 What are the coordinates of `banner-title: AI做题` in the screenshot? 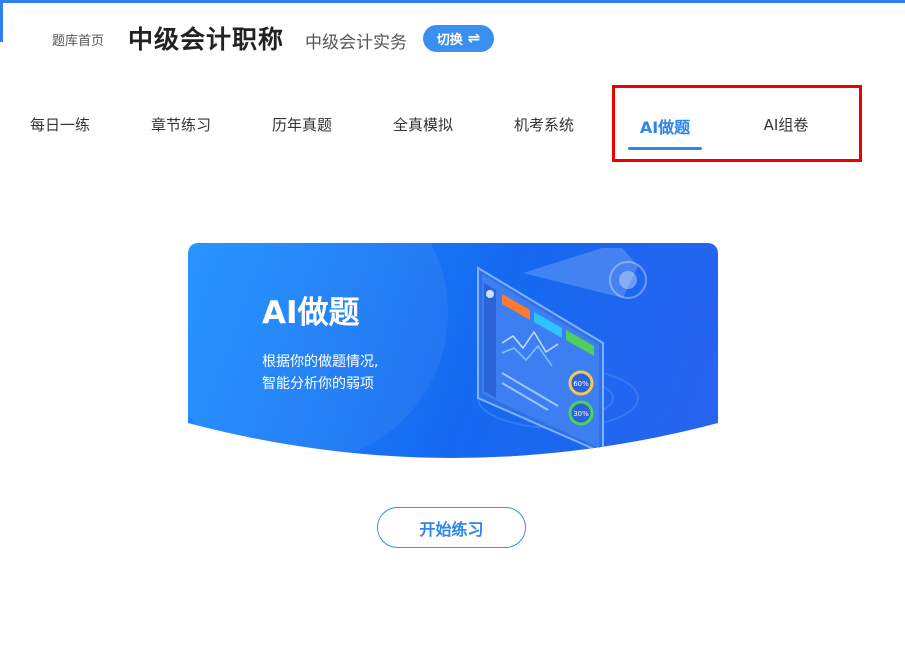 It's located at (311, 313).